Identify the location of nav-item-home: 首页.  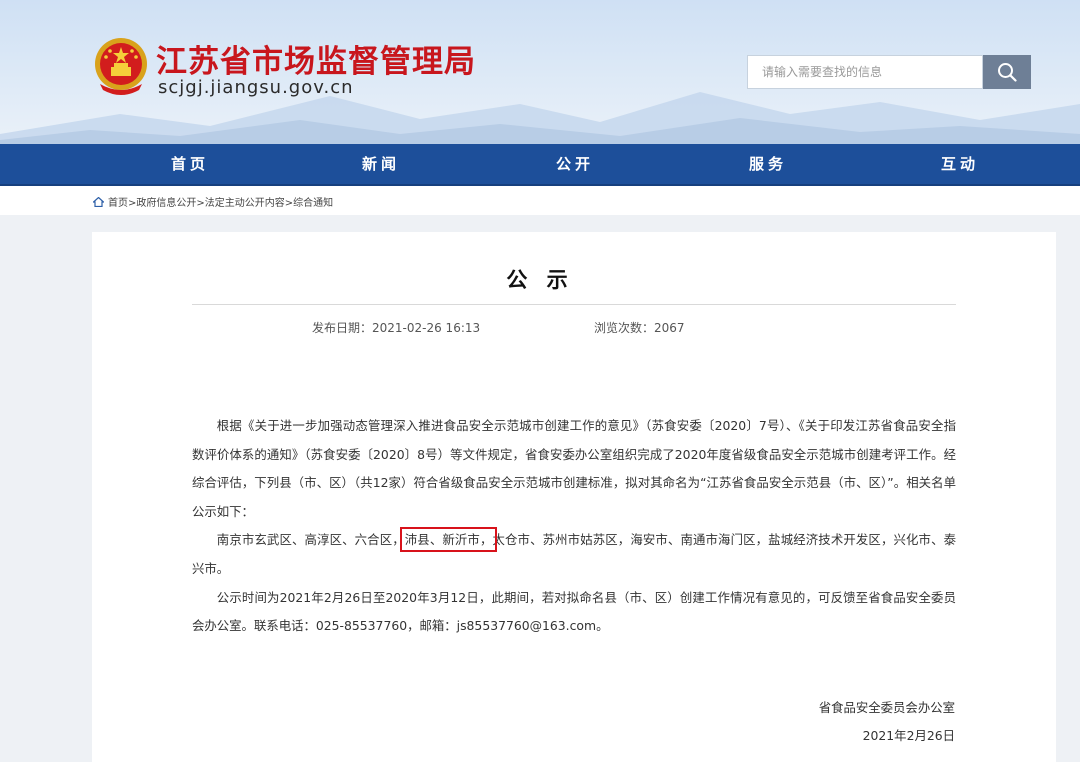
(190, 164).